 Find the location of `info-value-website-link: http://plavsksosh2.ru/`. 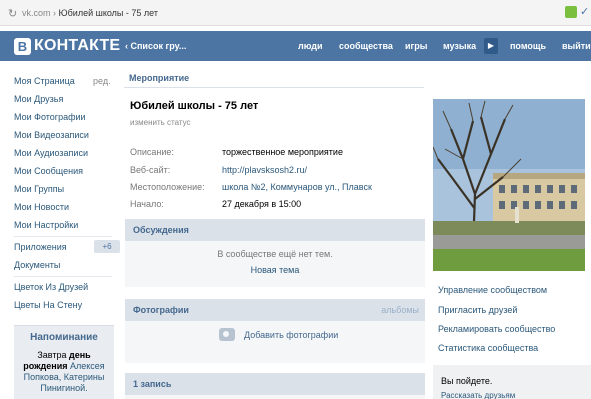

info-value-website-link: http://plavsksosh2.ru/ is located at coordinates (264, 170).